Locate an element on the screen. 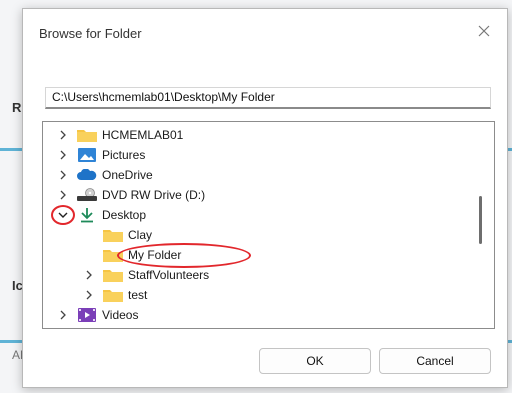 The width and height of the screenshot is (512, 393). cloud-icon is located at coordinates (87, 175).